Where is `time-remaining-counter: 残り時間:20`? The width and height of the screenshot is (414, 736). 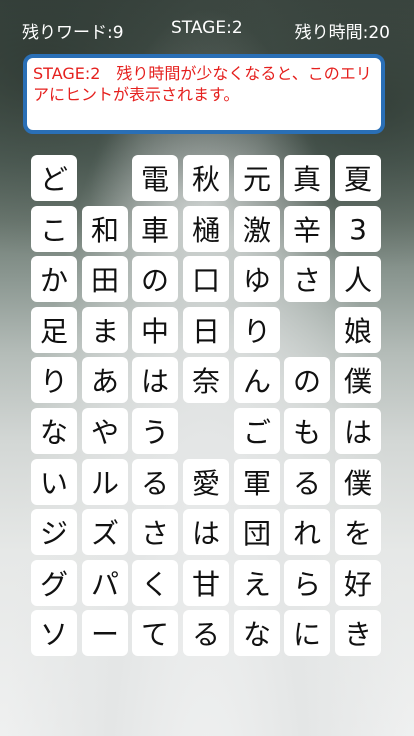
time-remaining-counter: 残り時間:20 is located at coordinates (342, 33).